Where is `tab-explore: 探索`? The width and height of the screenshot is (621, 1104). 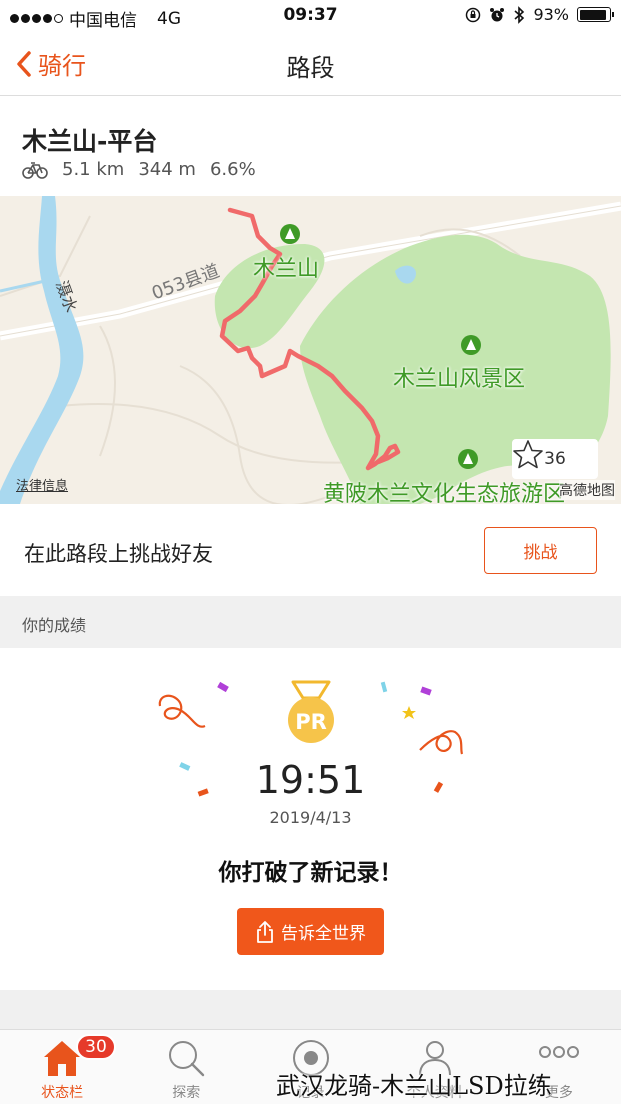 tab-explore: 探索 is located at coordinates (186, 1067).